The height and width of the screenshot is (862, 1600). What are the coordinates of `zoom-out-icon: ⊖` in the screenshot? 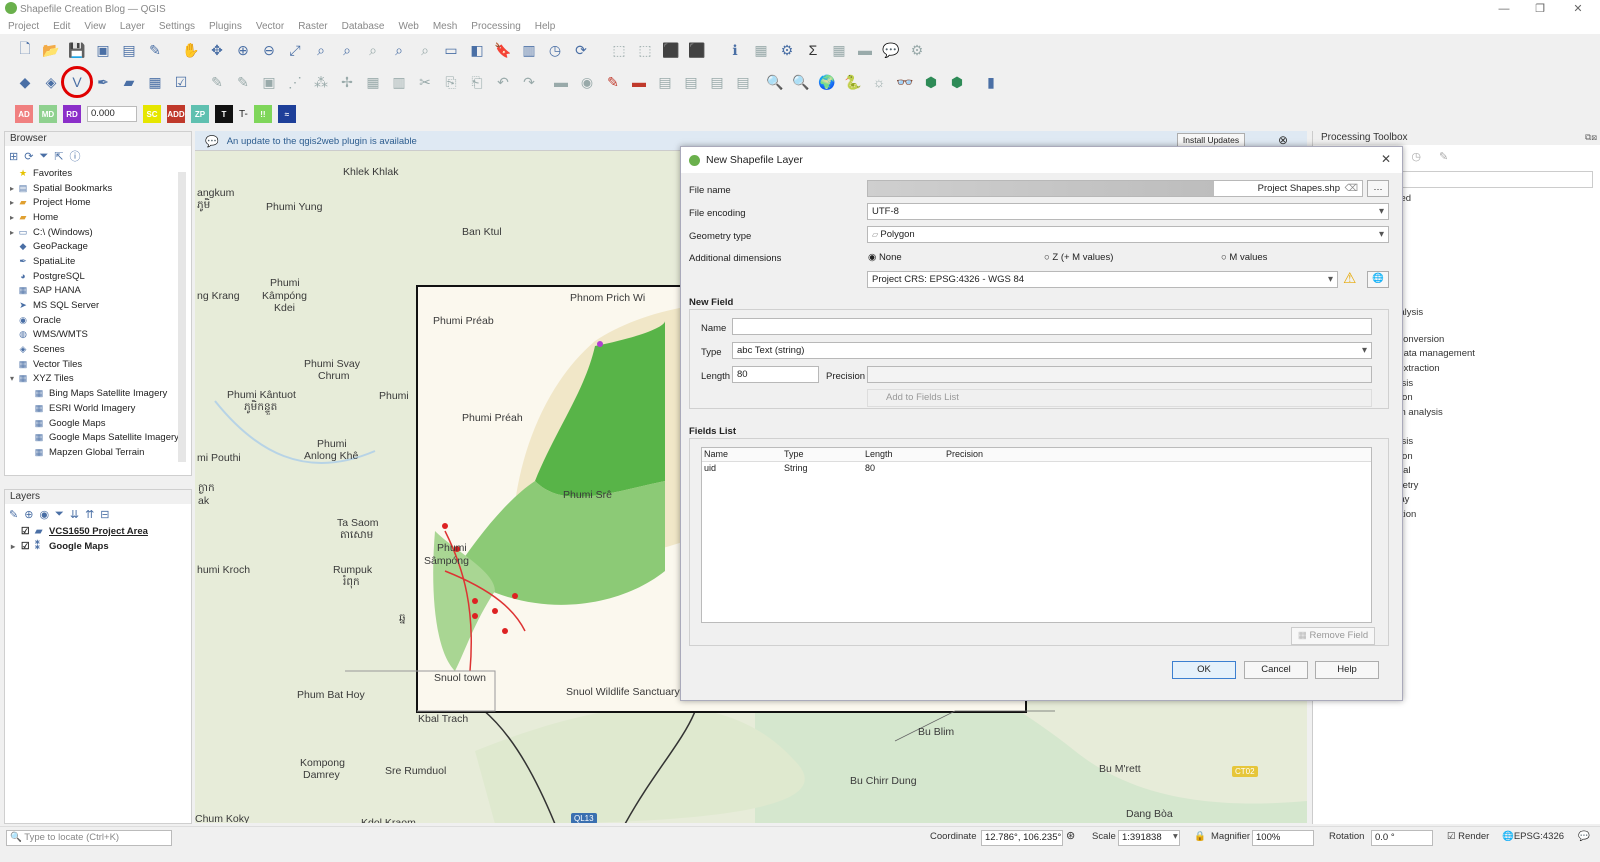 It's located at (269, 50).